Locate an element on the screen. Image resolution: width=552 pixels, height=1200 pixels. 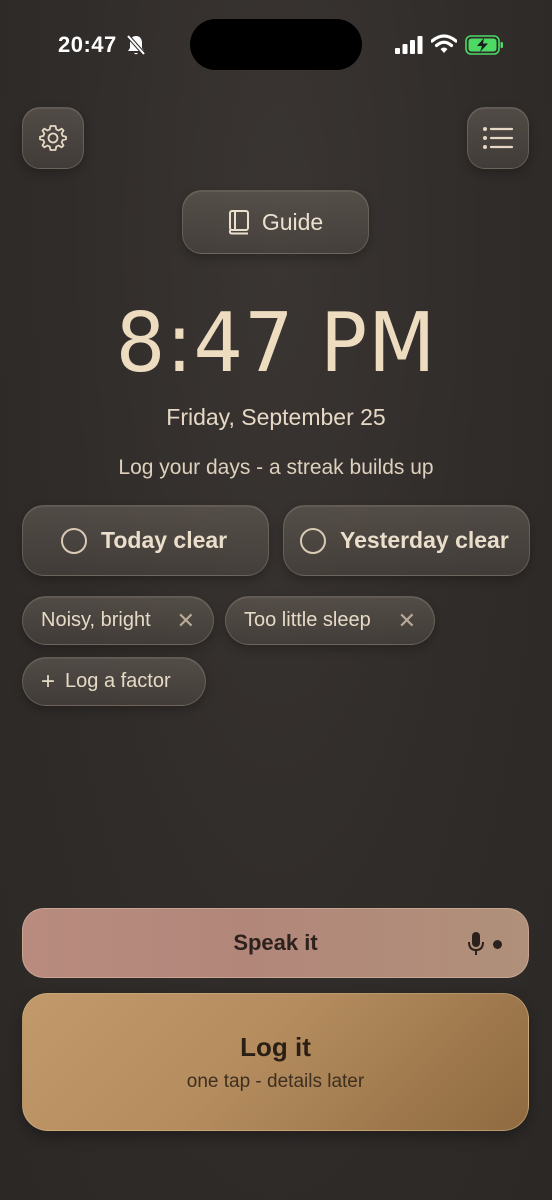
today-clear-button: Today clear is located at coordinates (145, 540).